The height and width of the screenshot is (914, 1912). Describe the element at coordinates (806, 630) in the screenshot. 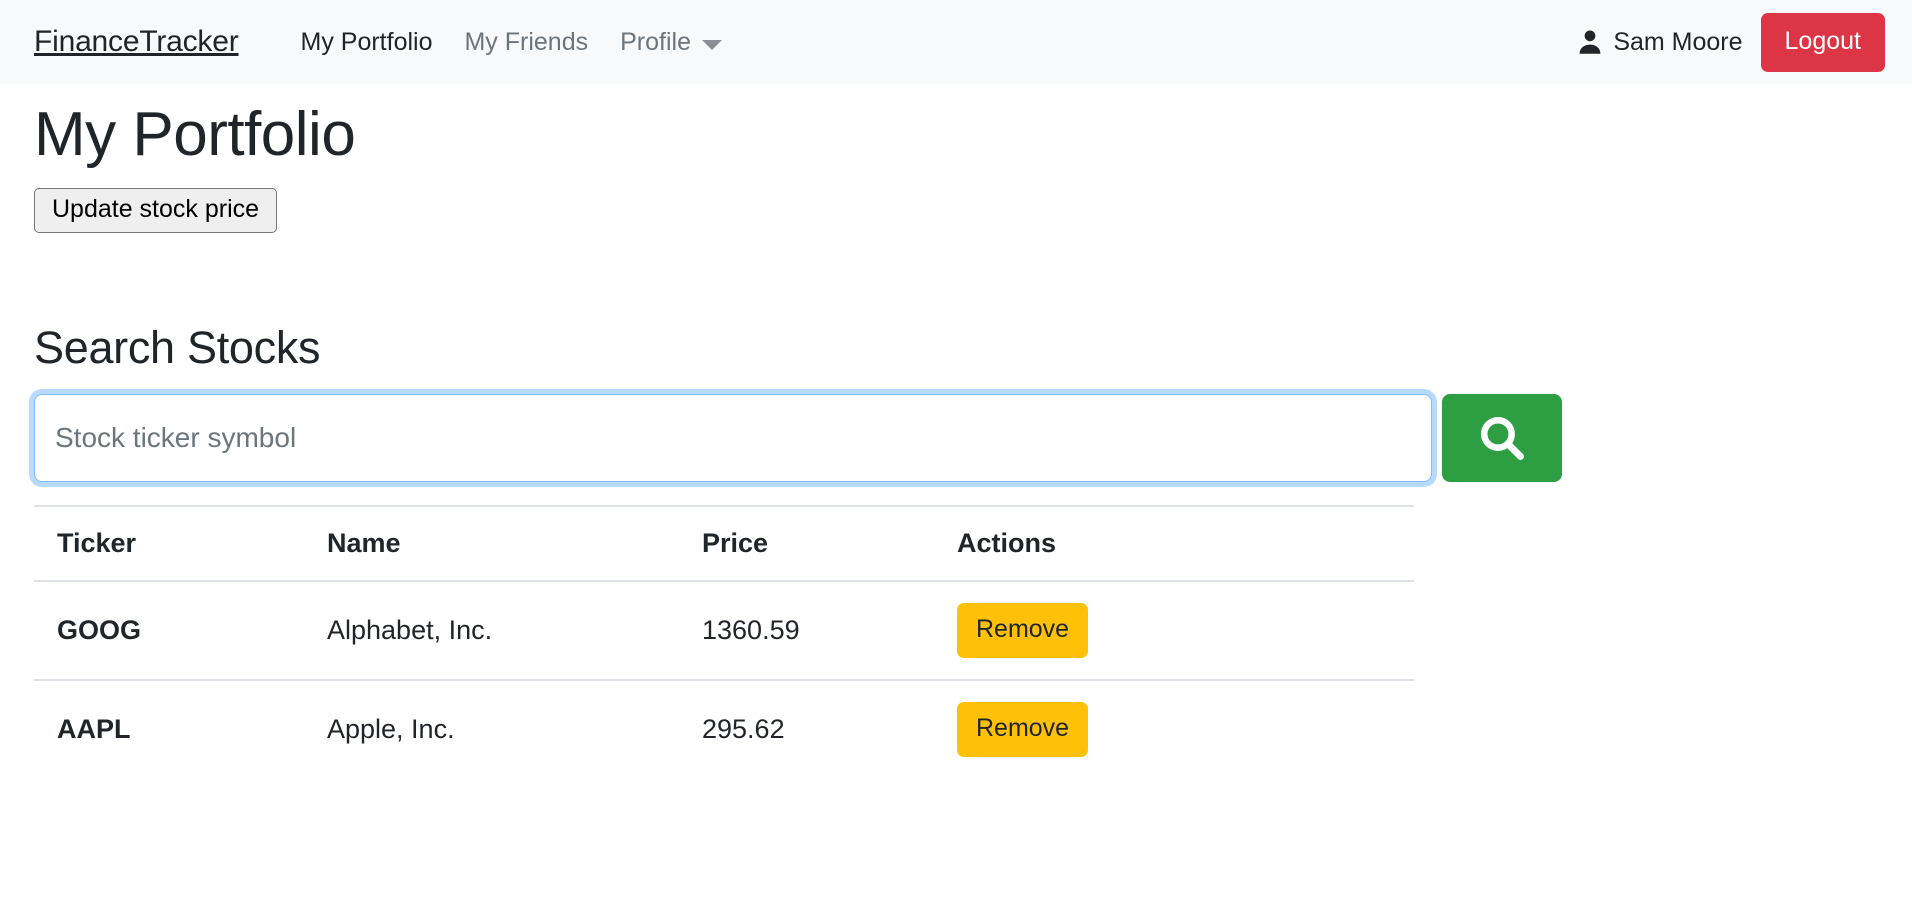

I see `cell-price: 1360.59` at that location.